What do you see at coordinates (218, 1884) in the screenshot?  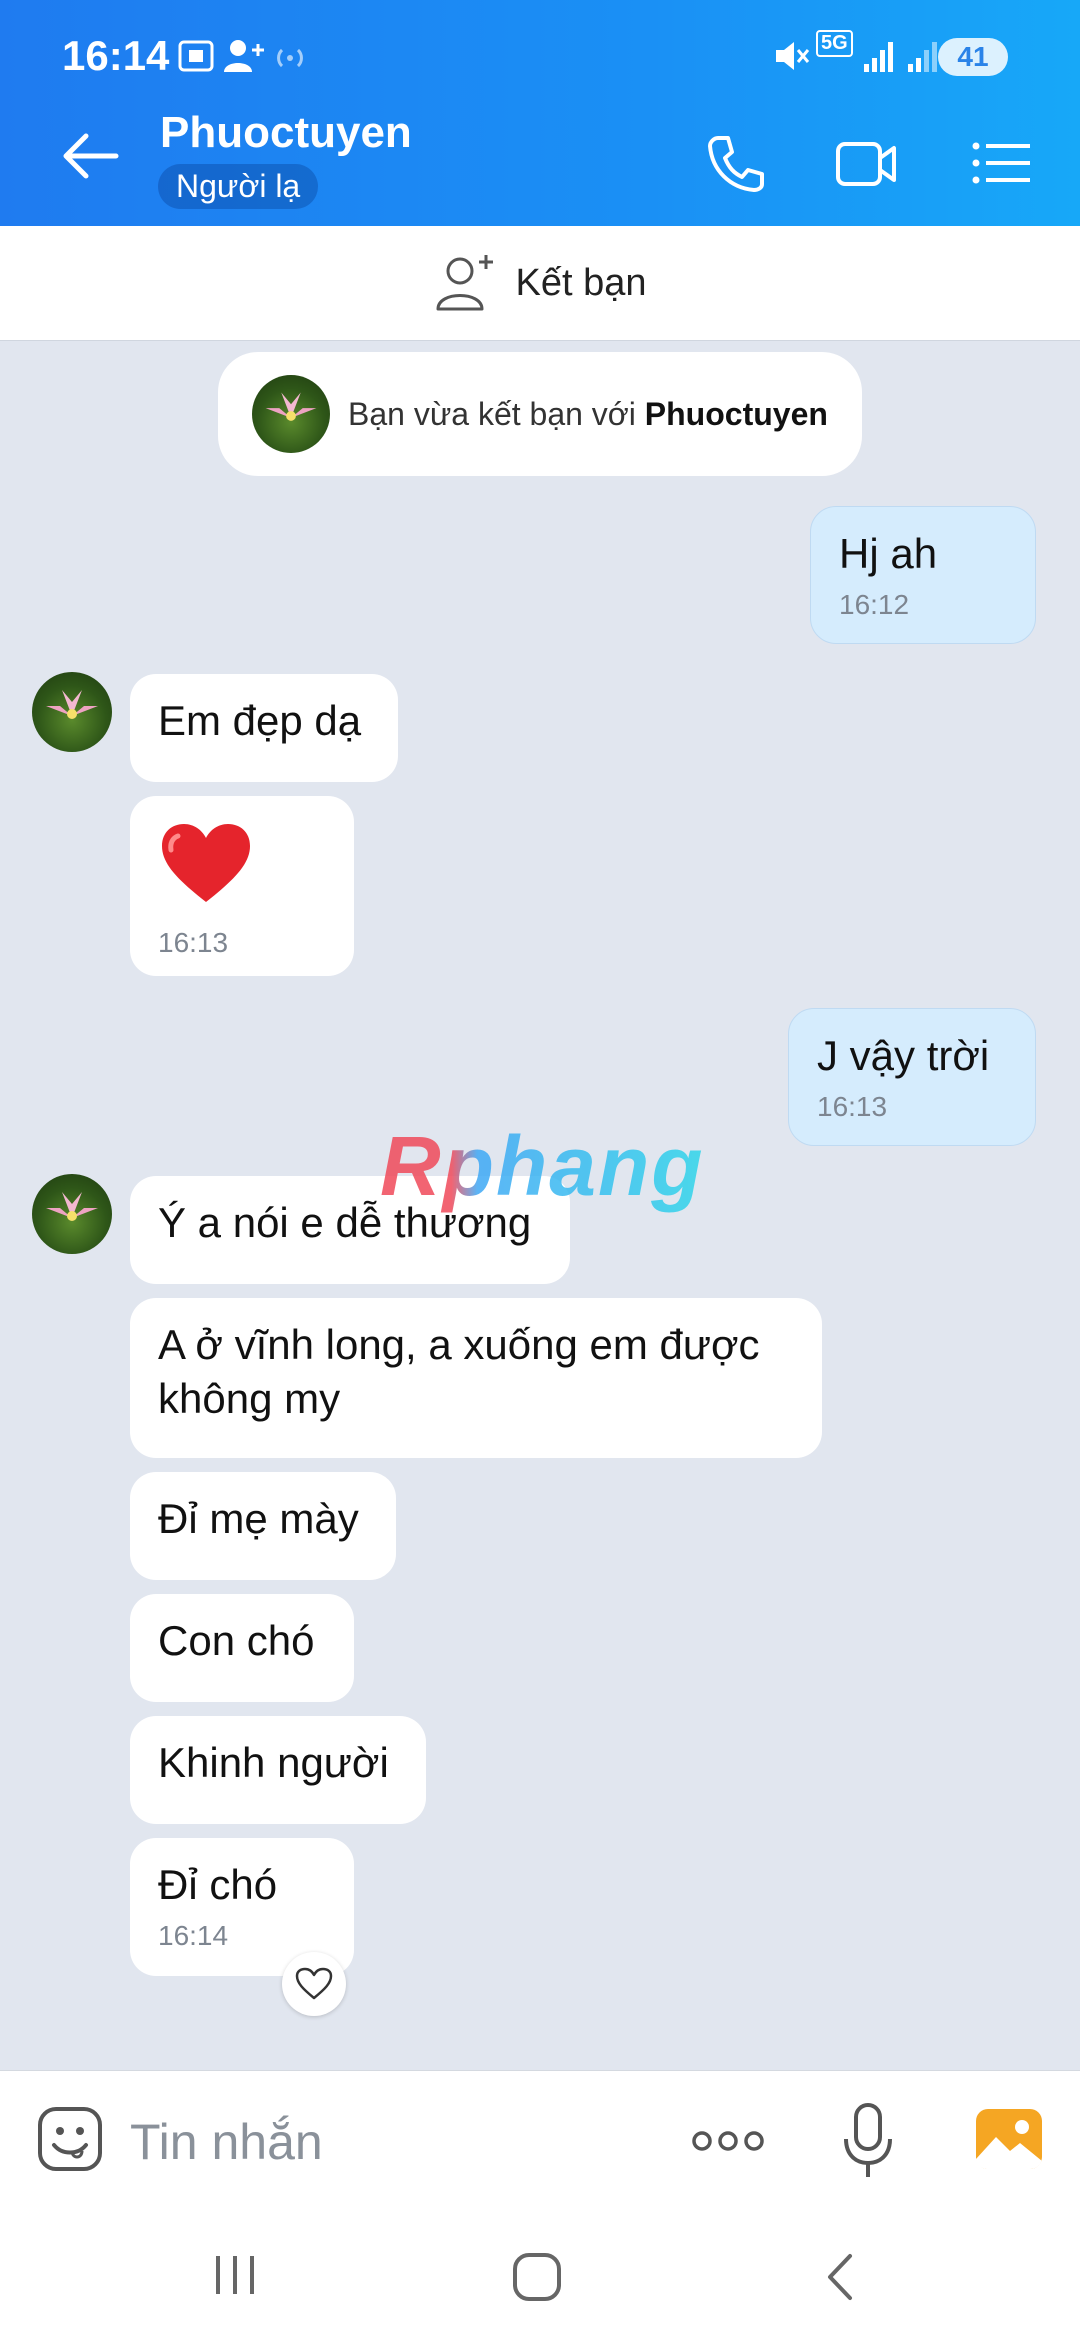 I see `message-text: Đỉ chó` at bounding box center [218, 1884].